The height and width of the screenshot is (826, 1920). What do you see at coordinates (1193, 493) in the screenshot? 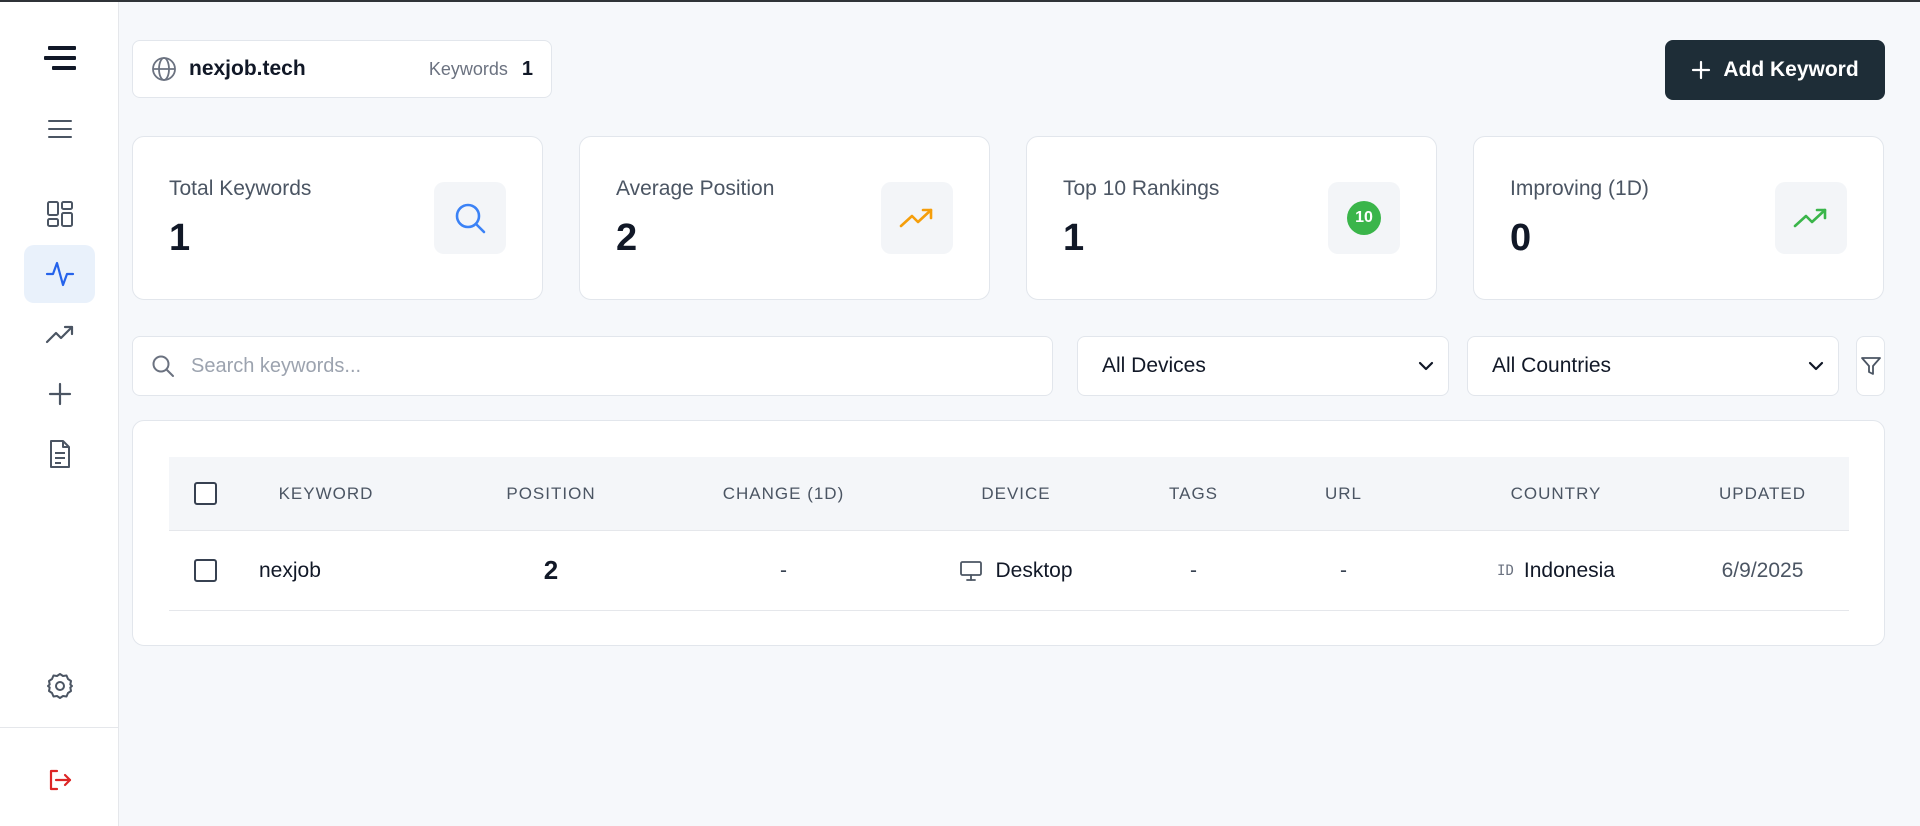
I see `column-header-tags: TAGS` at bounding box center [1193, 493].